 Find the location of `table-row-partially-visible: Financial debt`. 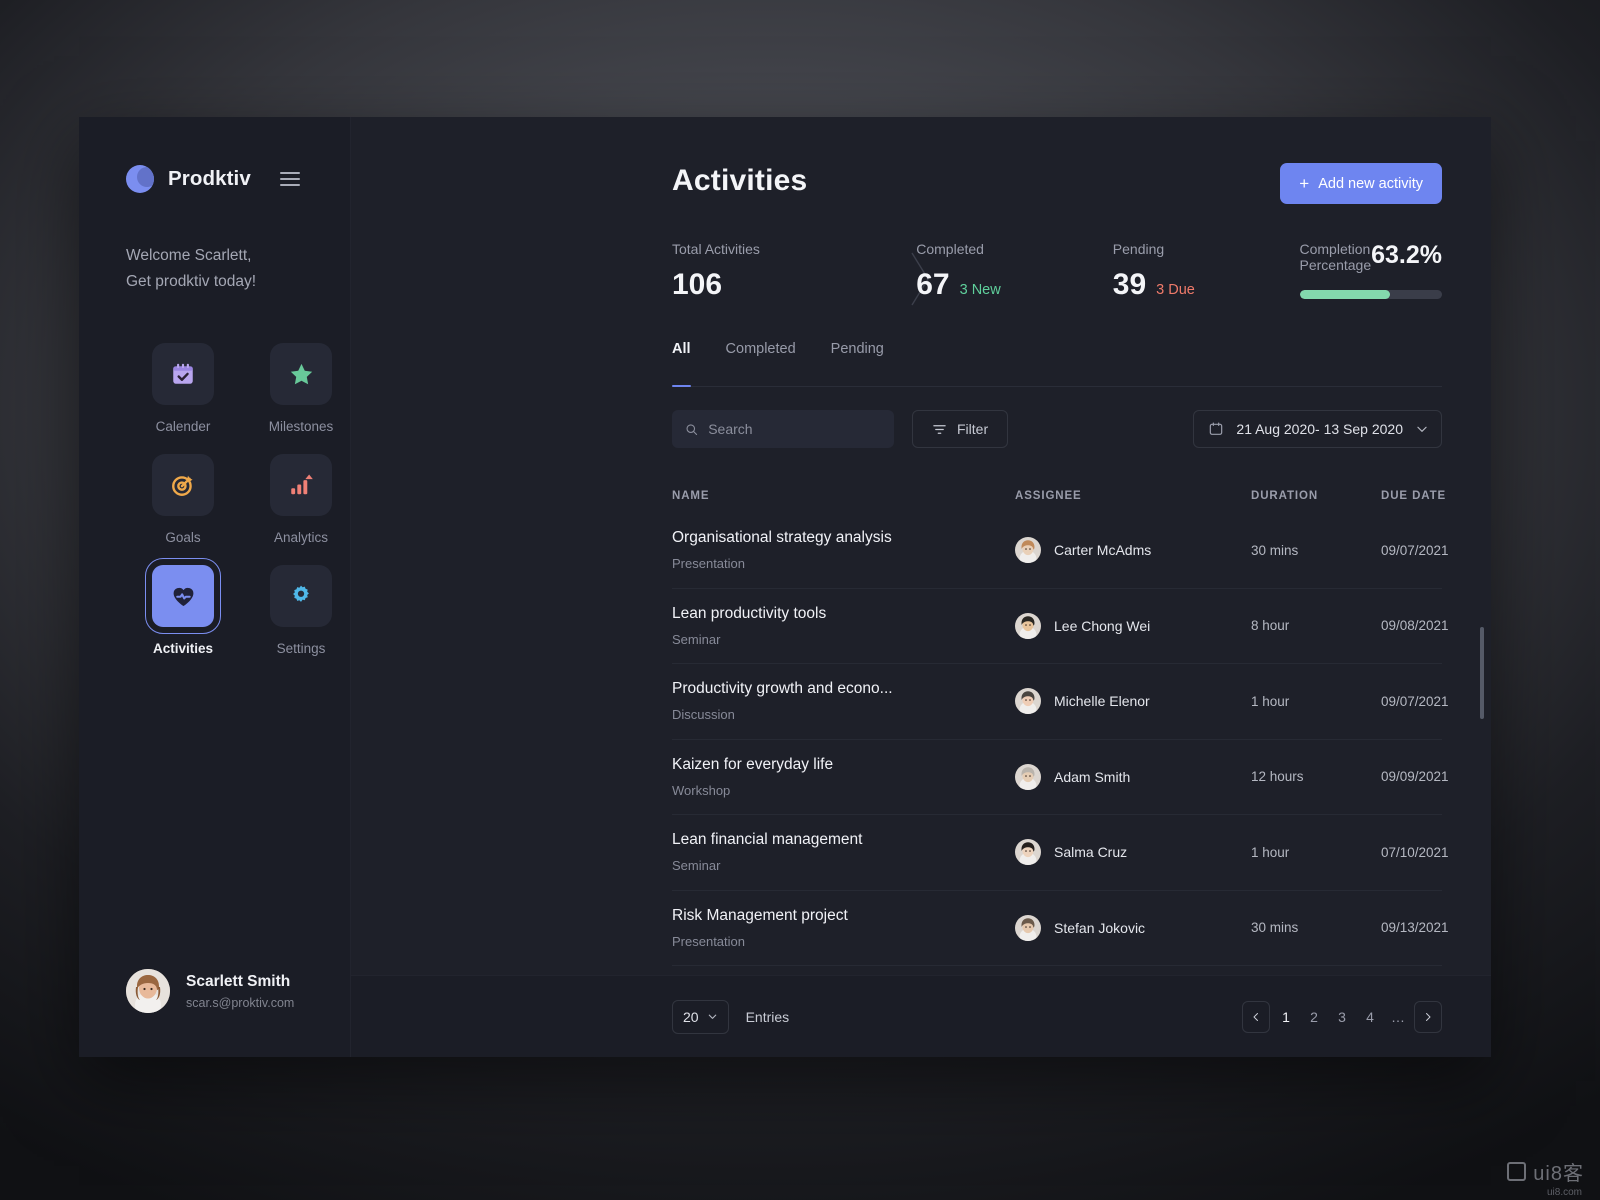

table-row-partially-visible: Financial debt is located at coordinates (1057, 970).